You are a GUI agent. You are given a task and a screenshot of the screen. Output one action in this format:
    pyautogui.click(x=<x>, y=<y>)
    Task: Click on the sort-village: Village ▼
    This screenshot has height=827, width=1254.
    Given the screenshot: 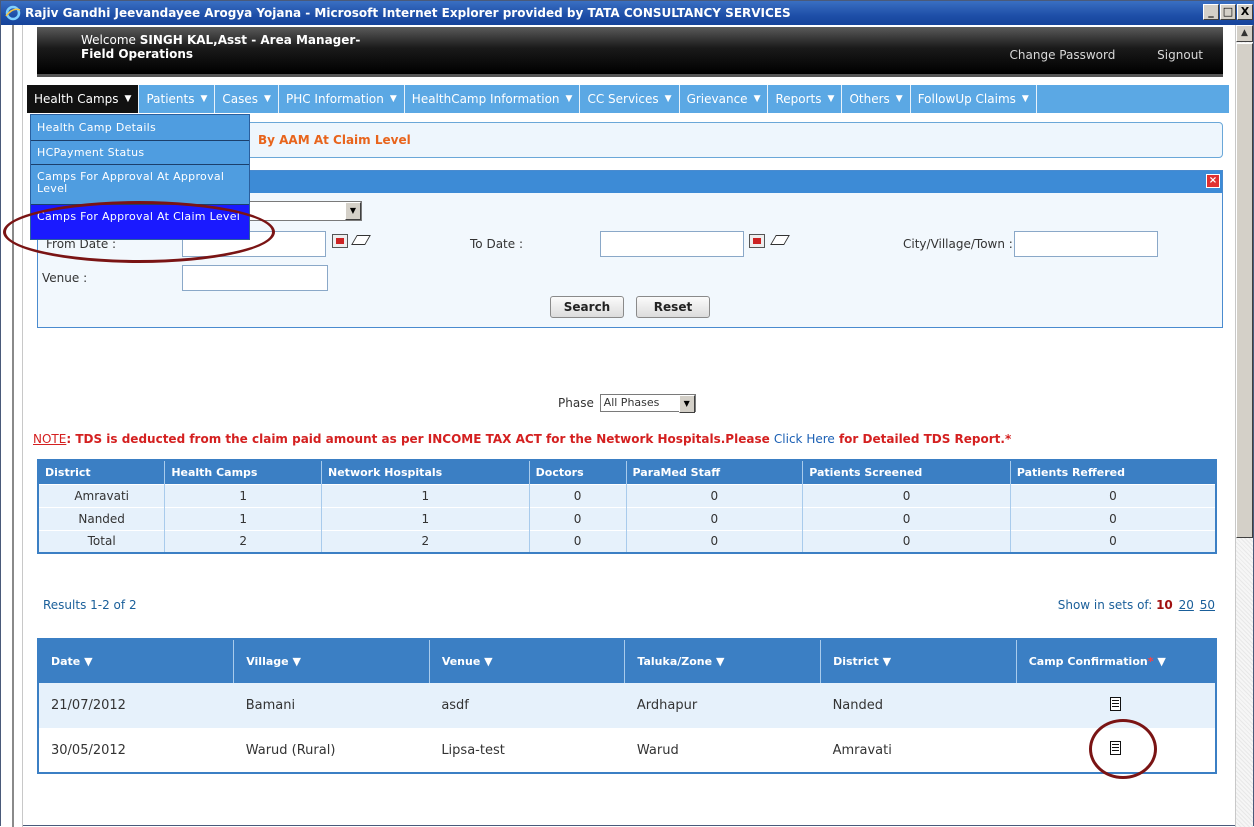 What is the action you would take?
    pyautogui.click(x=331, y=661)
    